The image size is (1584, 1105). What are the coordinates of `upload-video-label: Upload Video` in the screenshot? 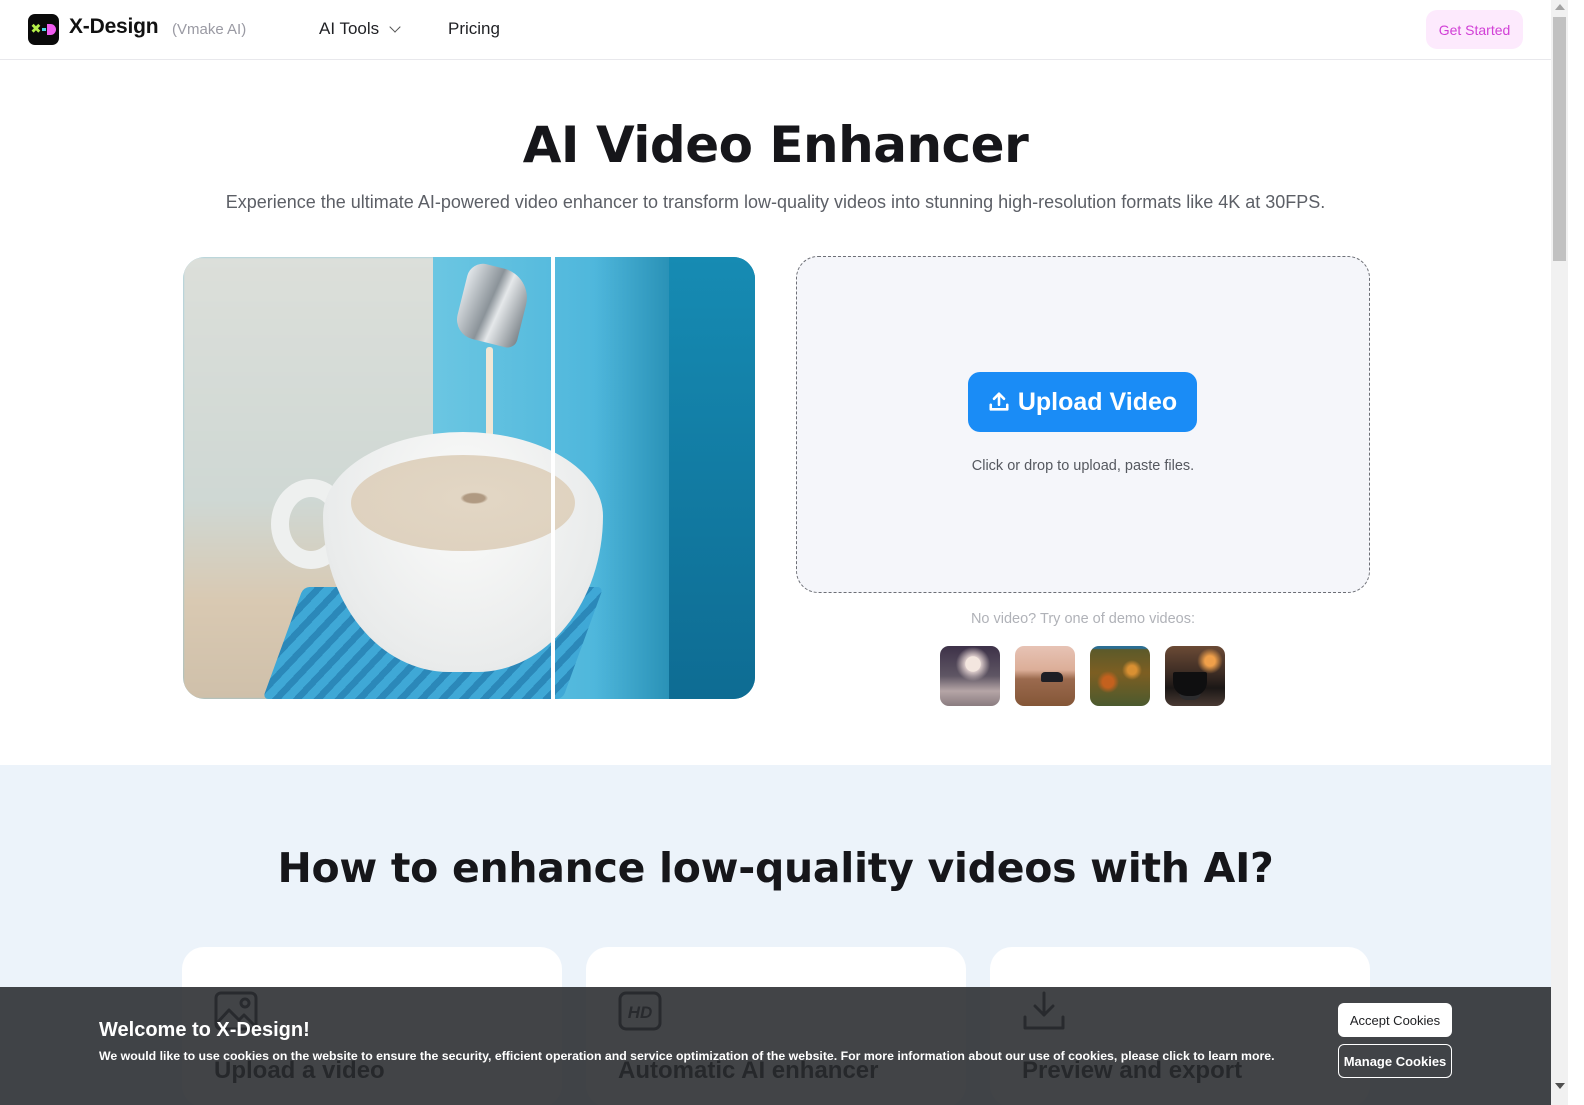 It's located at (1097, 401).